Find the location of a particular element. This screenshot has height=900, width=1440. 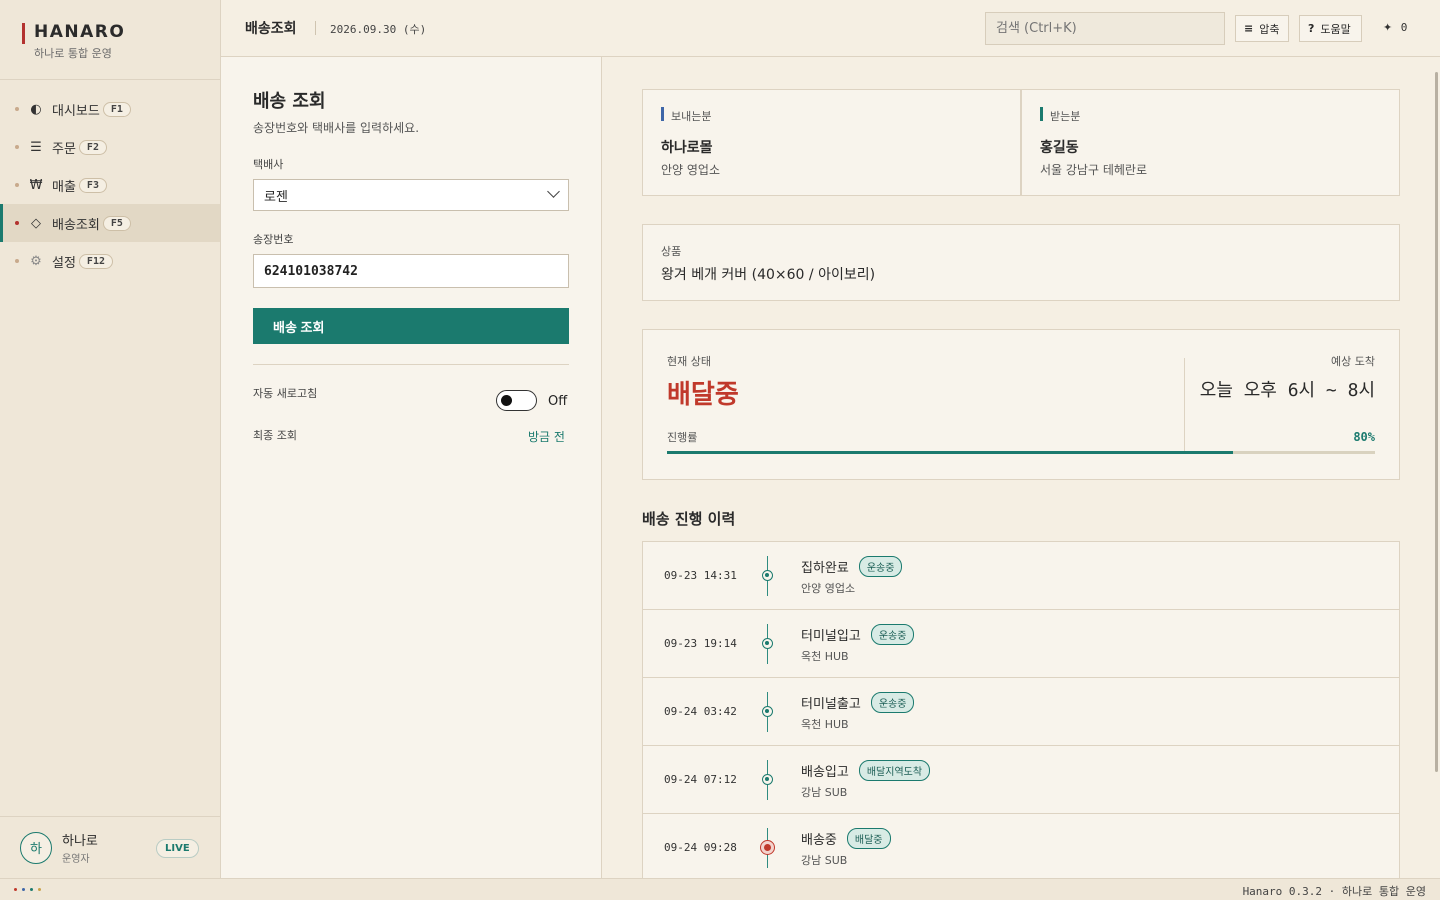

receiver-address: 서울 강남구 테헤란로 is located at coordinates (1093, 170).